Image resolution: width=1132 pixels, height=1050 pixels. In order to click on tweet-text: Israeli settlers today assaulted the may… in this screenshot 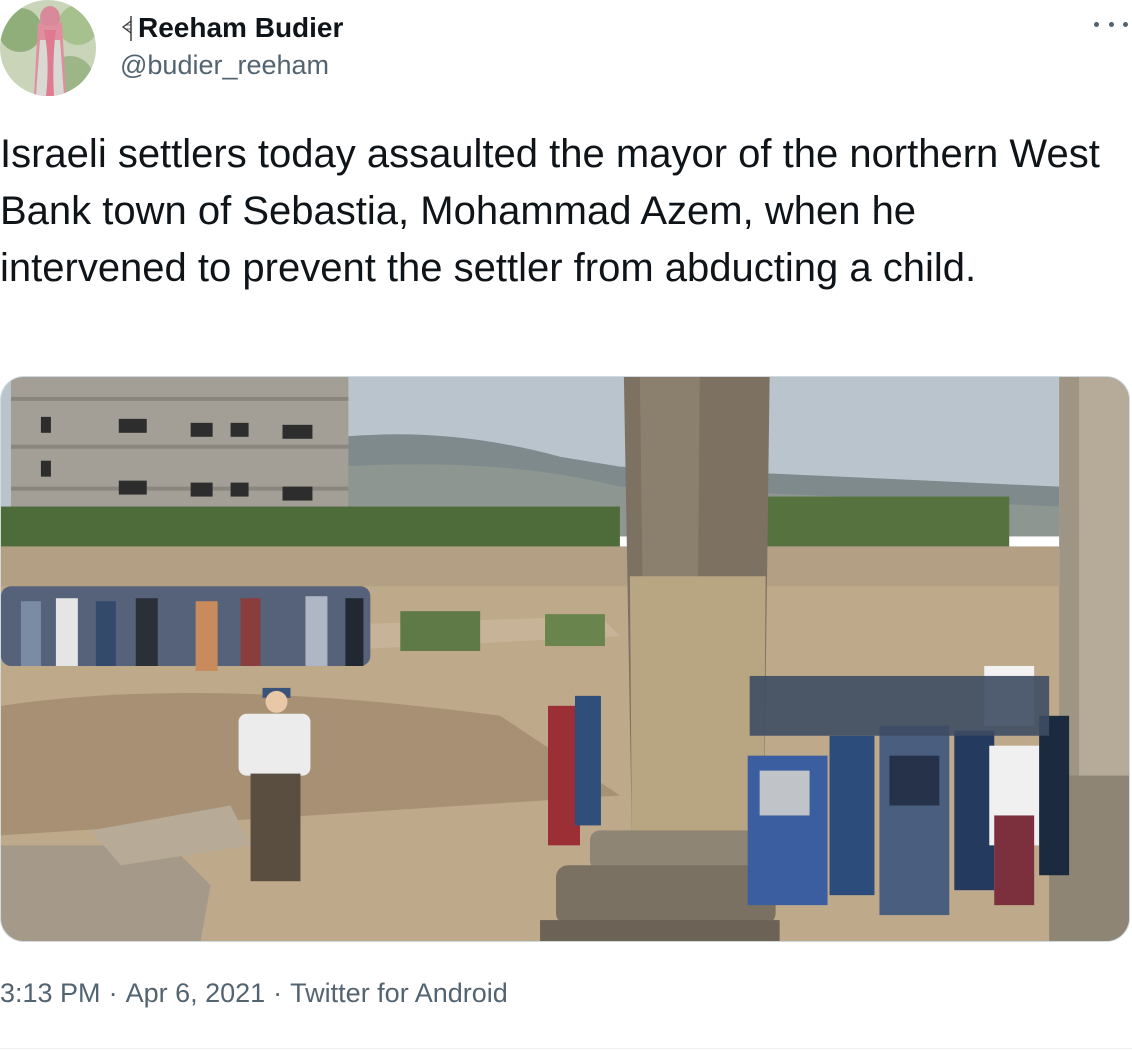, I will do `click(550, 211)`.